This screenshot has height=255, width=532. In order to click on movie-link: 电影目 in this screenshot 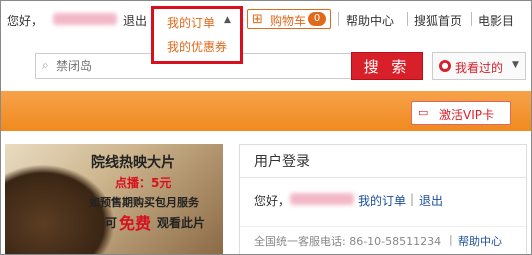, I will do `click(496, 20)`.